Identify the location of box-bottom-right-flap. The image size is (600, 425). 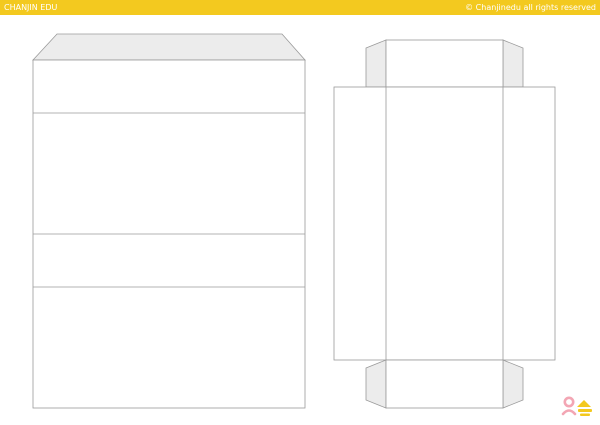
(513, 384).